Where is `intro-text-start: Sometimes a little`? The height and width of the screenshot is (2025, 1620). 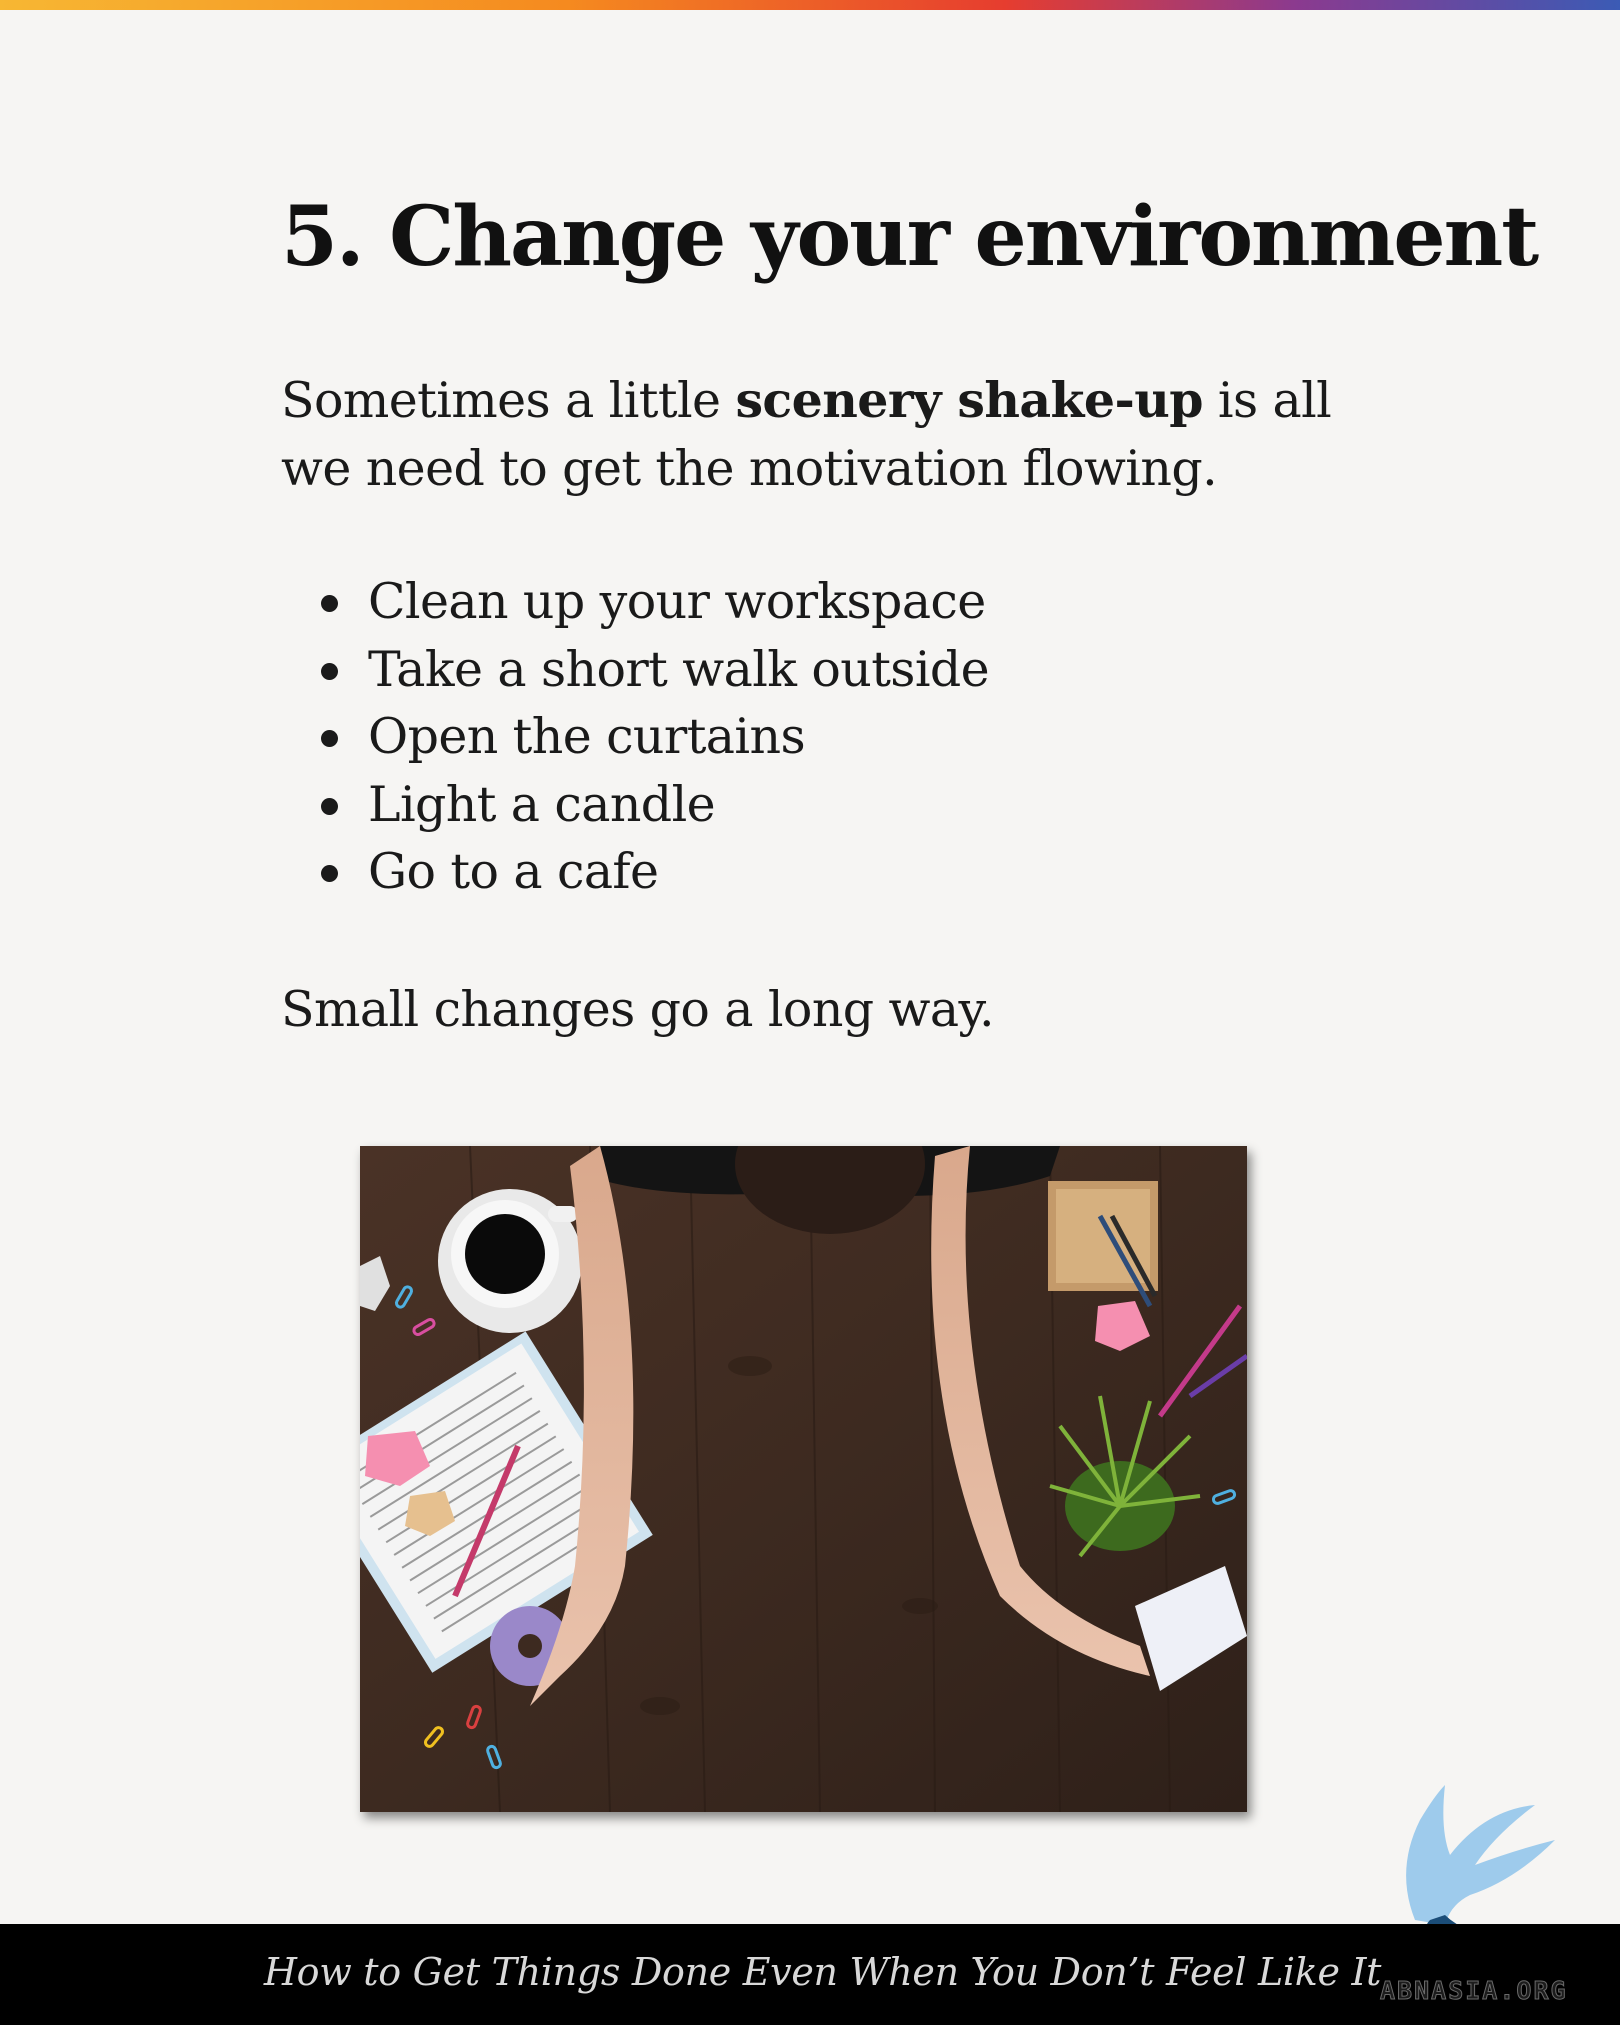
intro-text-start: Sometimes a little is located at coordinates (508, 400).